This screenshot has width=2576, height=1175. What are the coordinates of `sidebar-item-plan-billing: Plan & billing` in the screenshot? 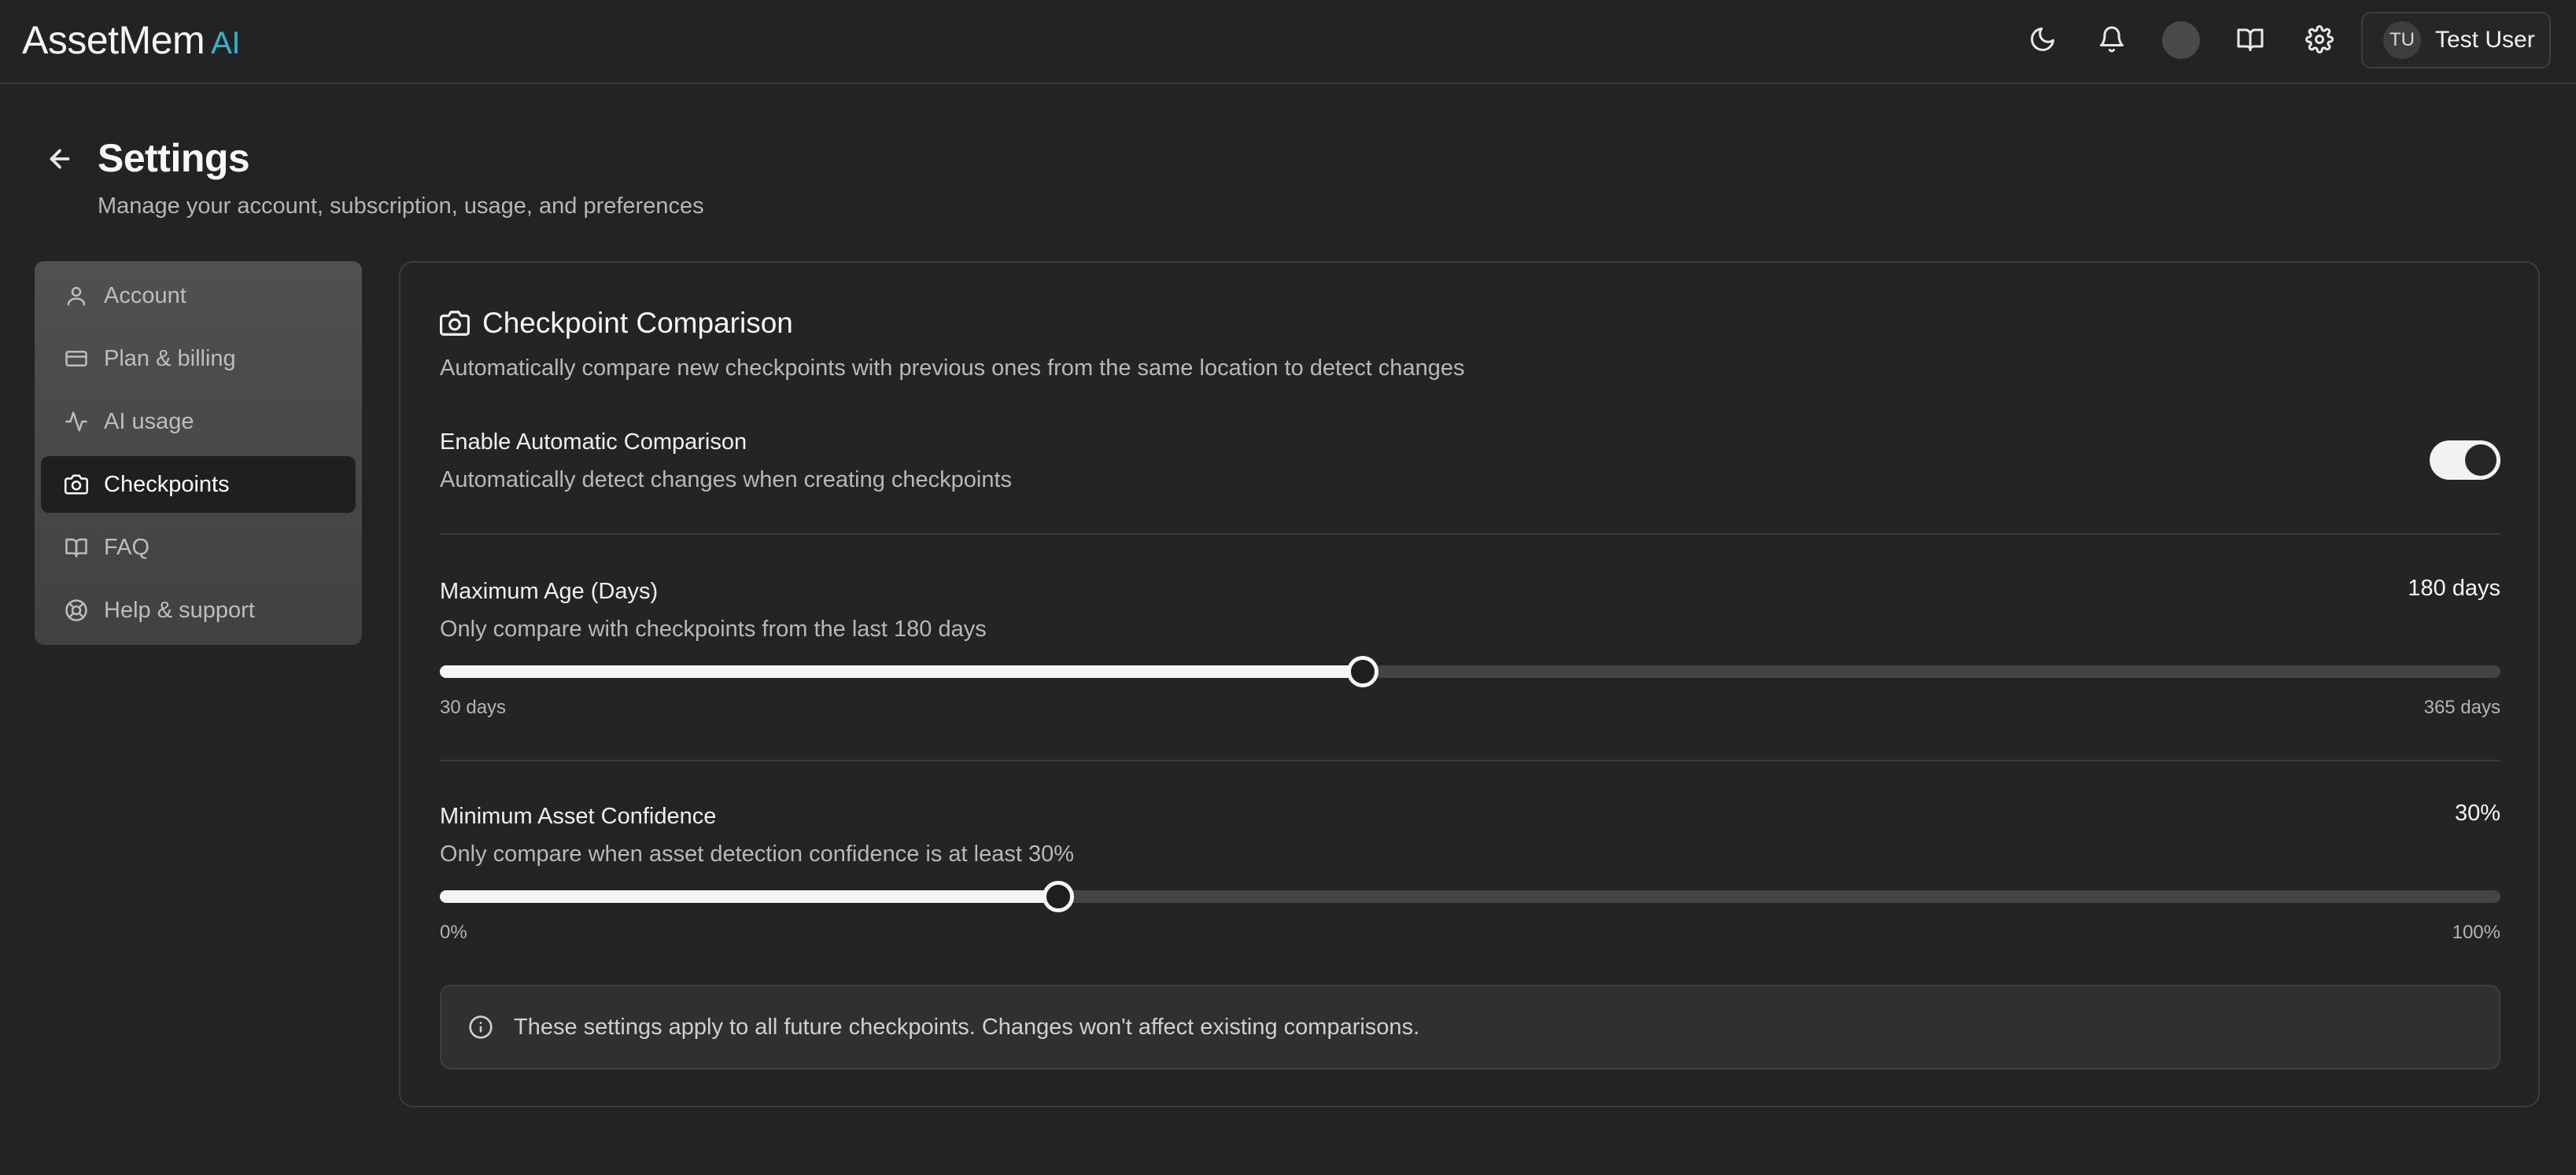 It's located at (199, 358).